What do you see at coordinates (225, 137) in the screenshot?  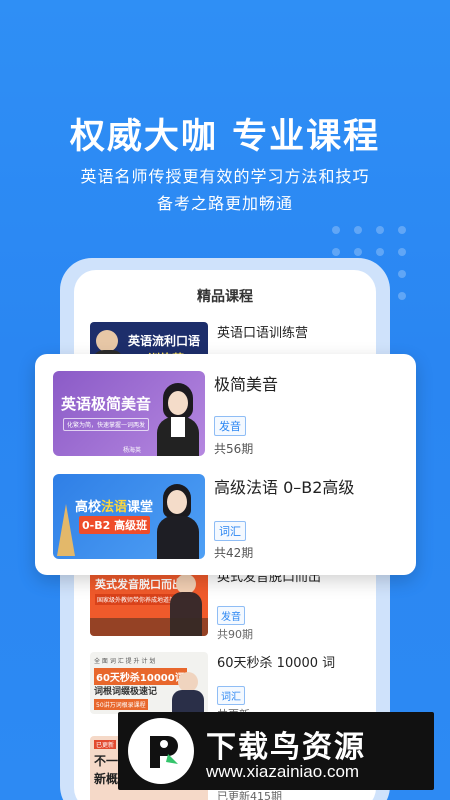 I see `hero-title: 权威大咖 专业课程` at bounding box center [225, 137].